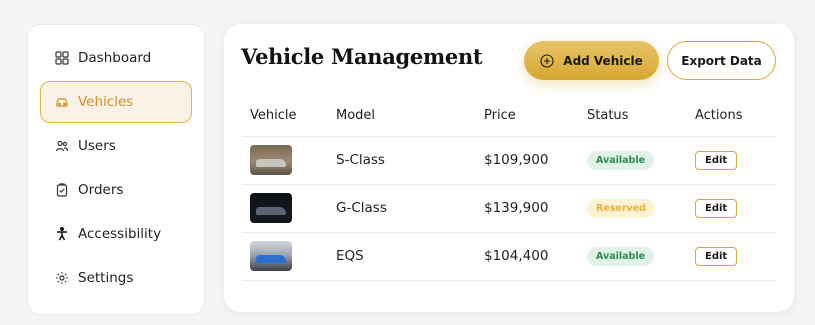  I want to click on sidebar-item-label: Orders, so click(101, 190).